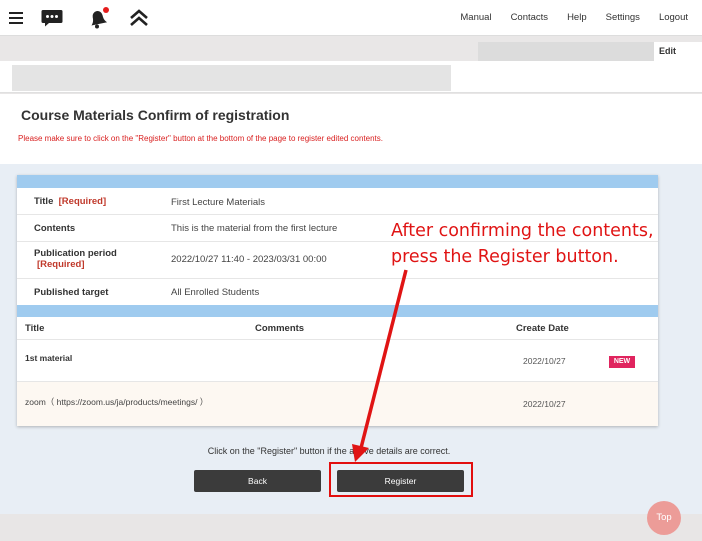  Describe the element at coordinates (155, 115) in the screenshot. I see `page-title: Course Materials Confirm of registration` at that location.